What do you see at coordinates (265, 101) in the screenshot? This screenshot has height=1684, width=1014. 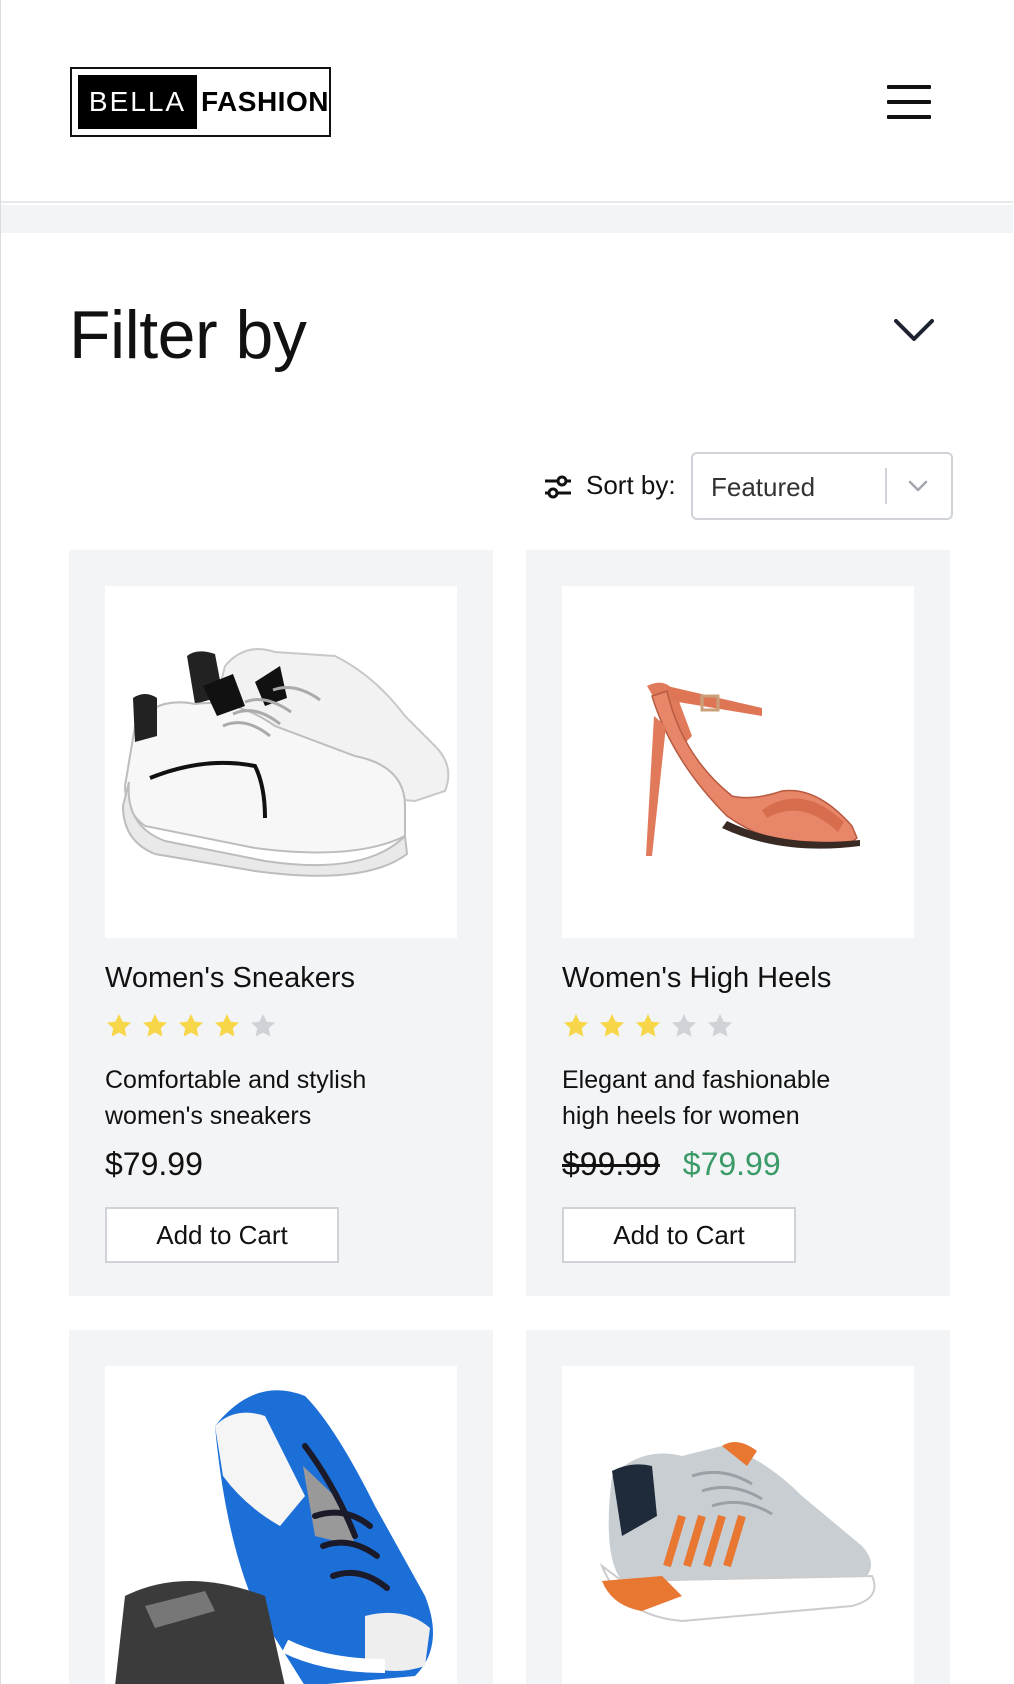 I see `logo-text-fashion: FASHION` at bounding box center [265, 101].